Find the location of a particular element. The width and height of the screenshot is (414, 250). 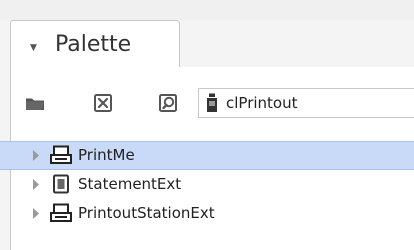

document-icon is located at coordinates (61, 184).